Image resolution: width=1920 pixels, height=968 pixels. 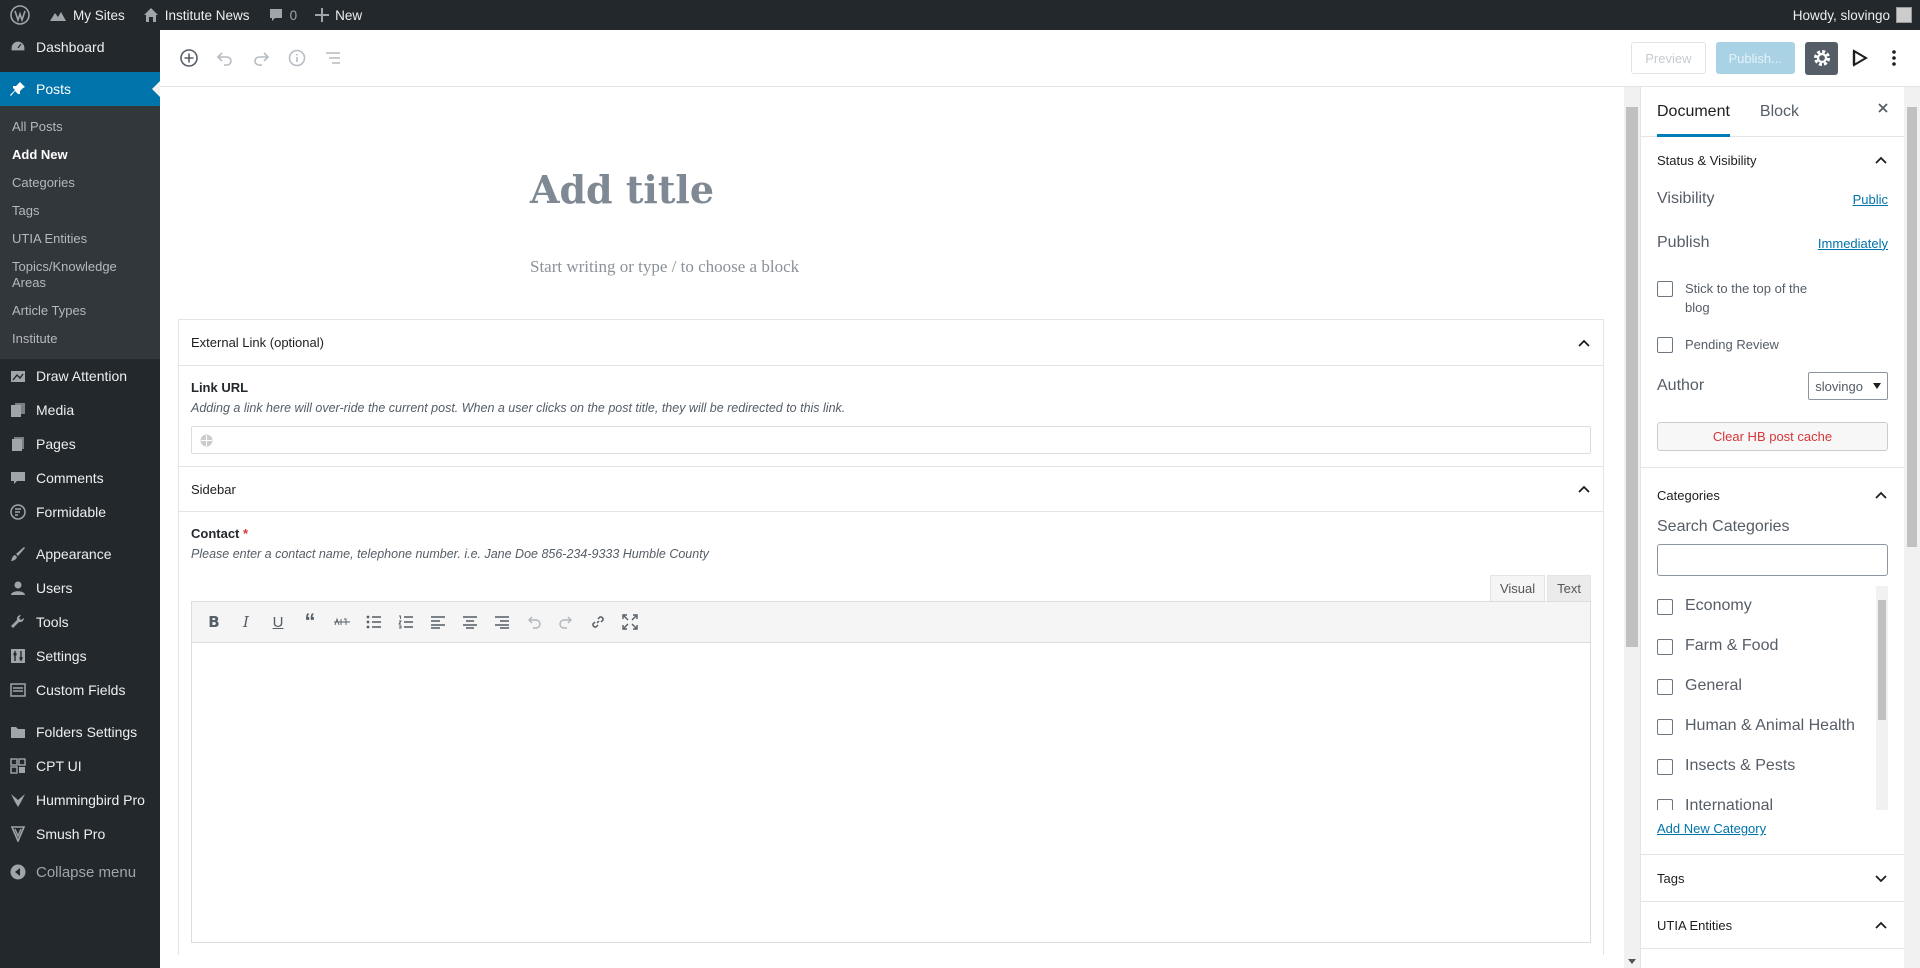 What do you see at coordinates (622, 189) in the screenshot?
I see `post-title-field: Add title` at bounding box center [622, 189].